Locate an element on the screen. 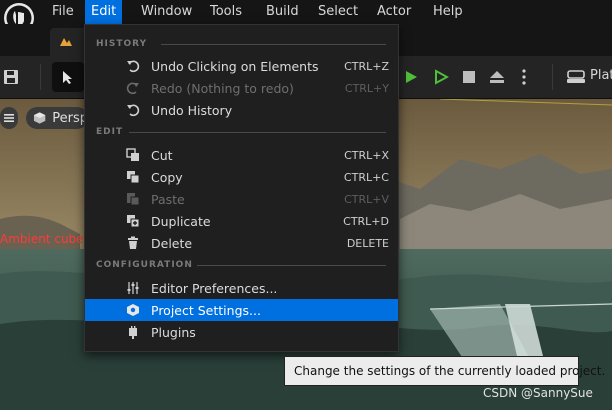  menu-actor: Actor is located at coordinates (394, 12).